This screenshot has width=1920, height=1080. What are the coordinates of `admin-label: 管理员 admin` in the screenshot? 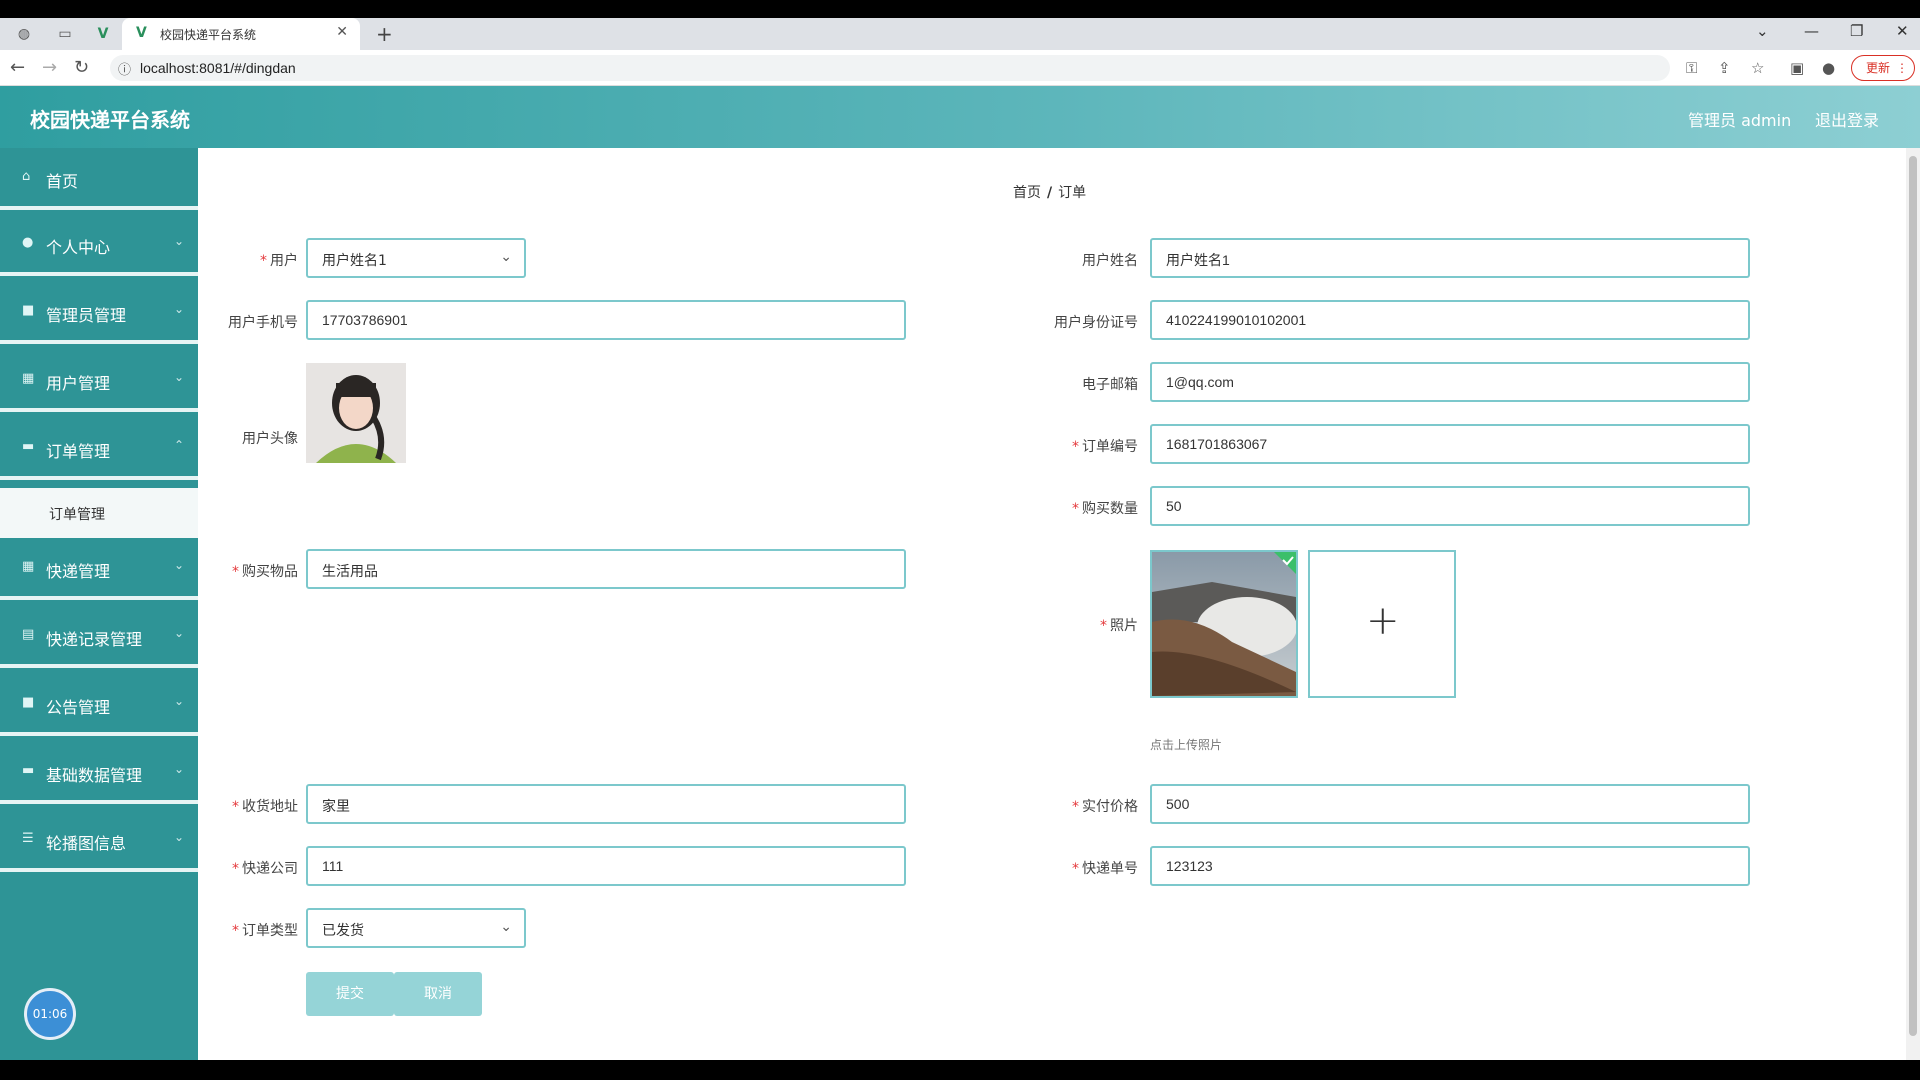 It's located at (1740, 120).